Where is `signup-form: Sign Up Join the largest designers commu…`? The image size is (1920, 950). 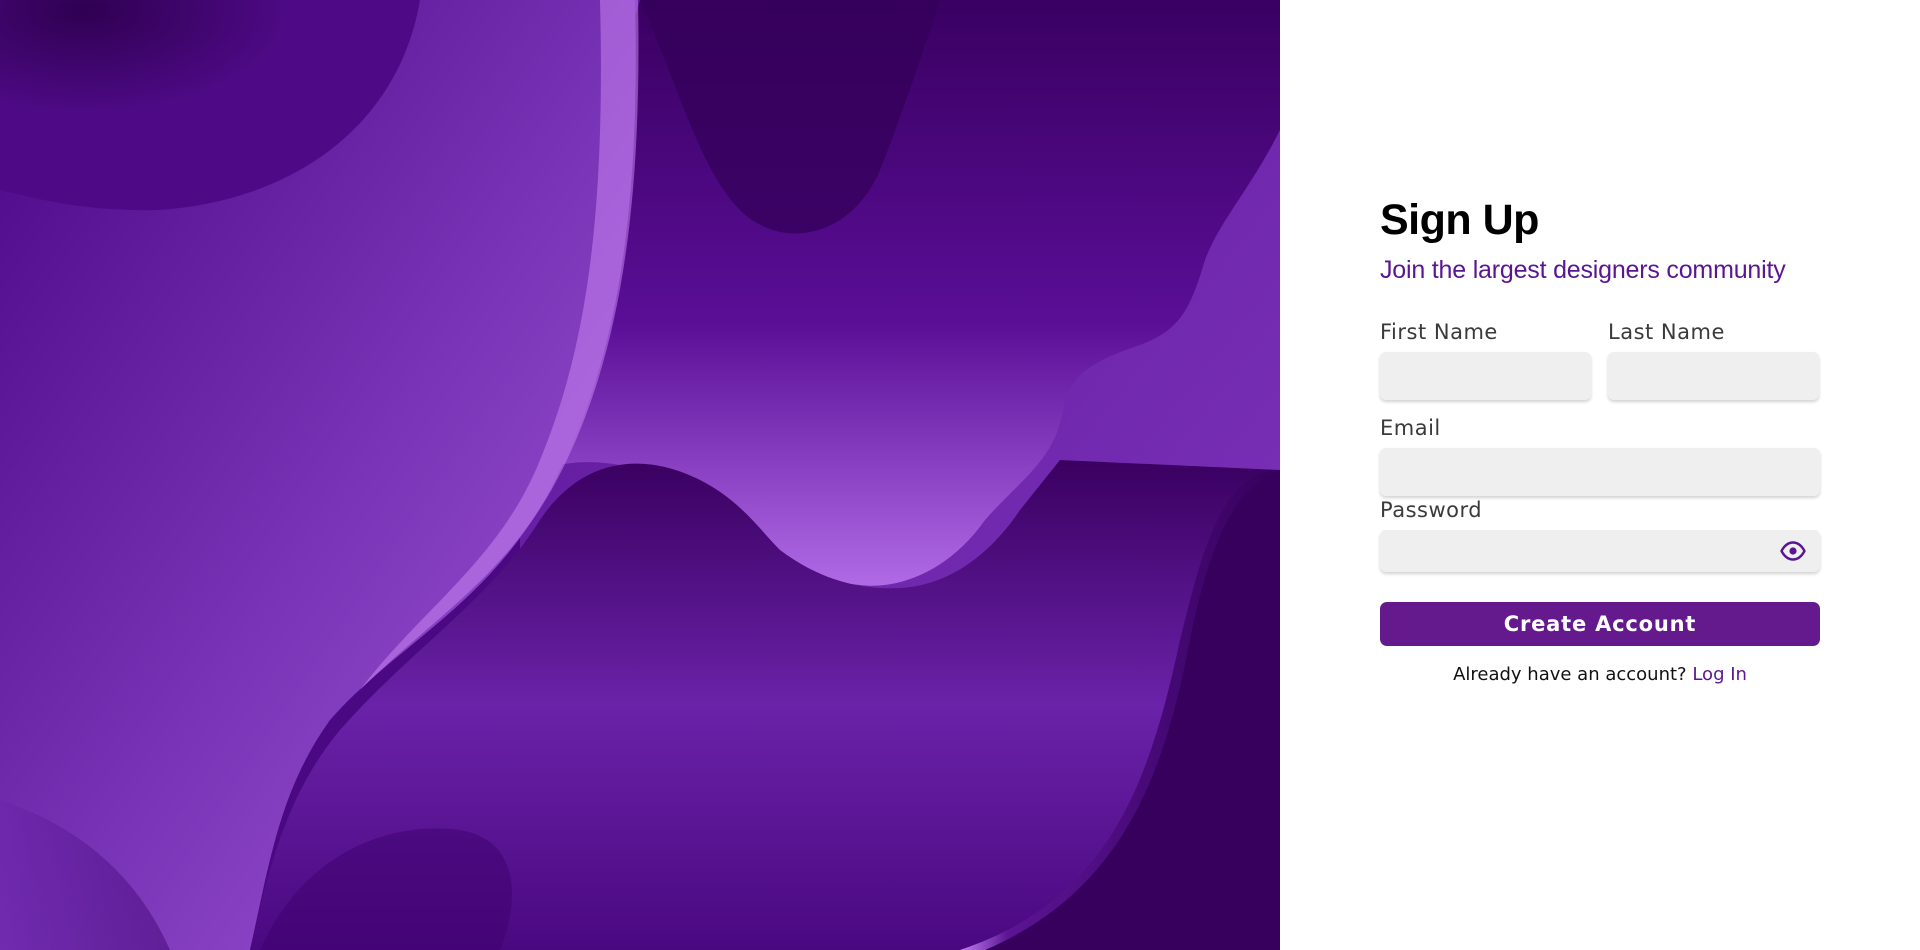
signup-form: Sign Up Join the largest designers commu… is located at coordinates (1600, 439).